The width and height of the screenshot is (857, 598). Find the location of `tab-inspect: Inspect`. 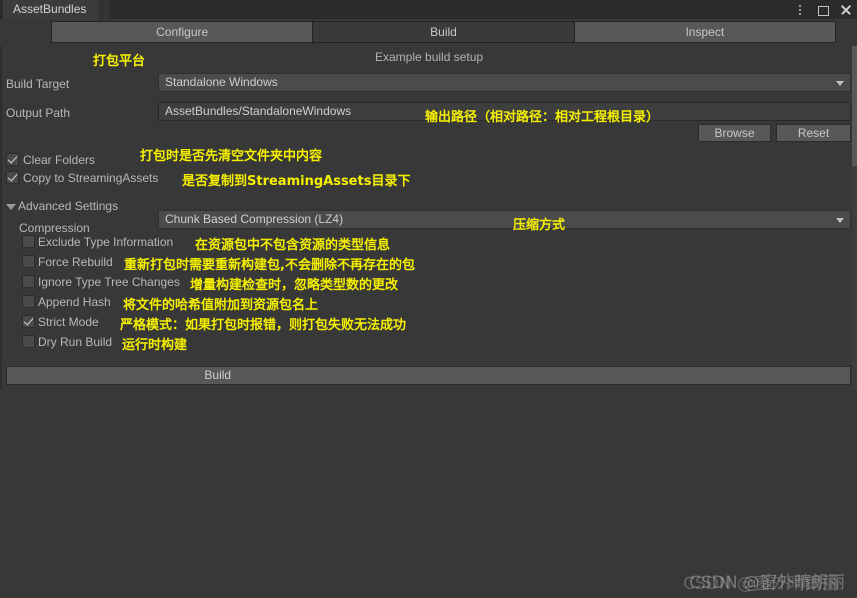

tab-inspect: Inspect is located at coordinates (704, 32).